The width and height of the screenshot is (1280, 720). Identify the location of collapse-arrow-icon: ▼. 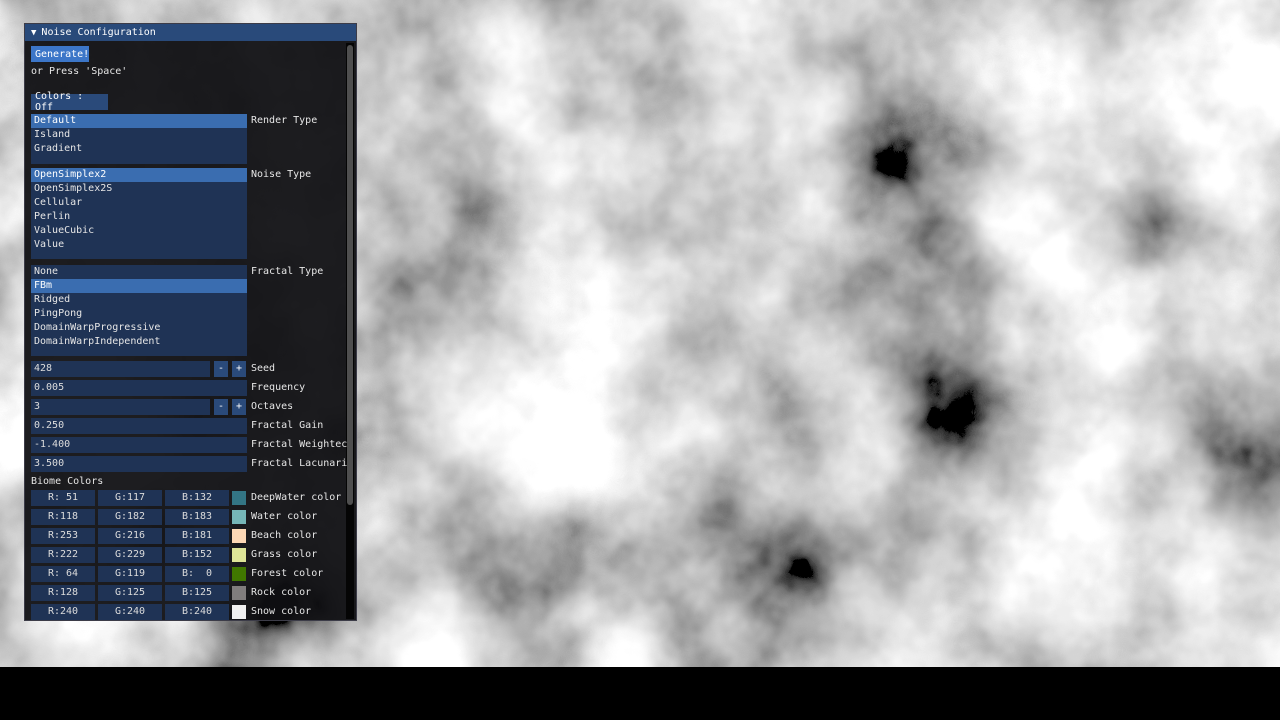
(33, 33).